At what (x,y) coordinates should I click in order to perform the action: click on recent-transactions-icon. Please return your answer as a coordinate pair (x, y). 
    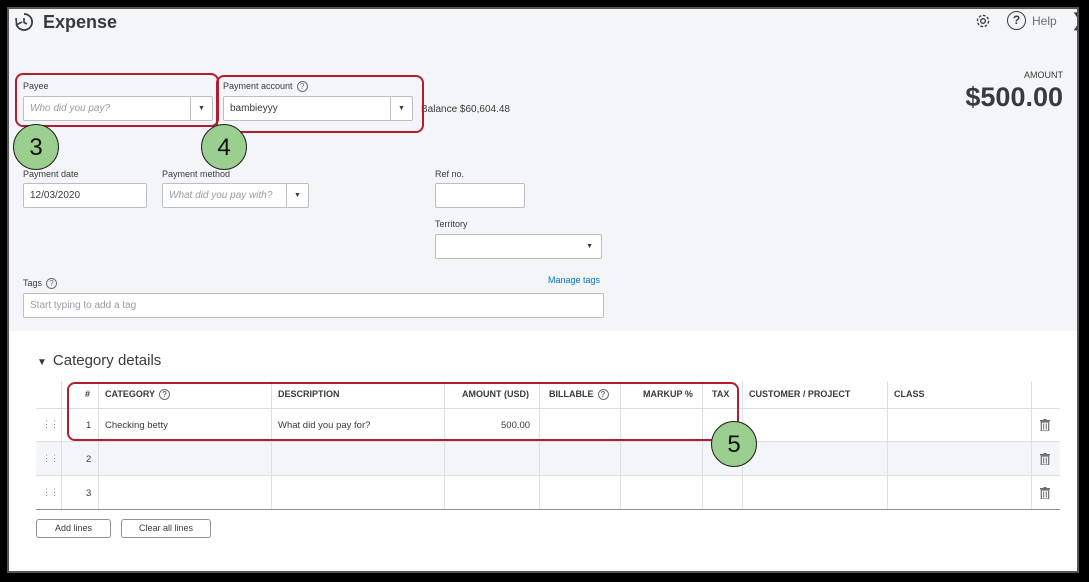
    Looking at the image, I should click on (24, 22).